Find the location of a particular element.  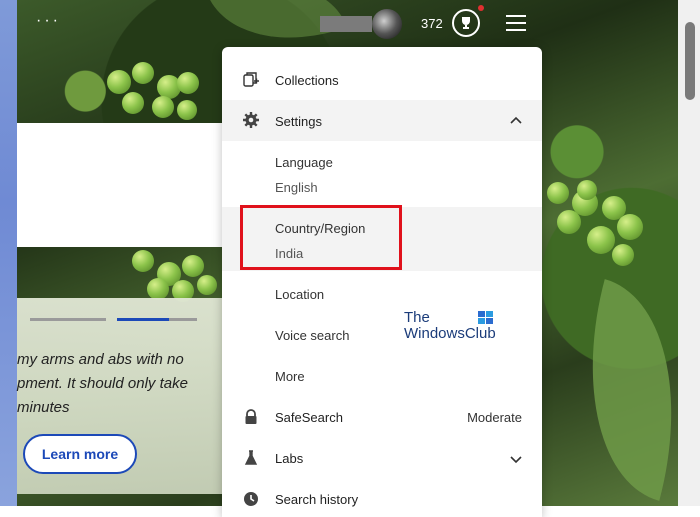

carousel-indicator-2-track is located at coordinates (183, 319).